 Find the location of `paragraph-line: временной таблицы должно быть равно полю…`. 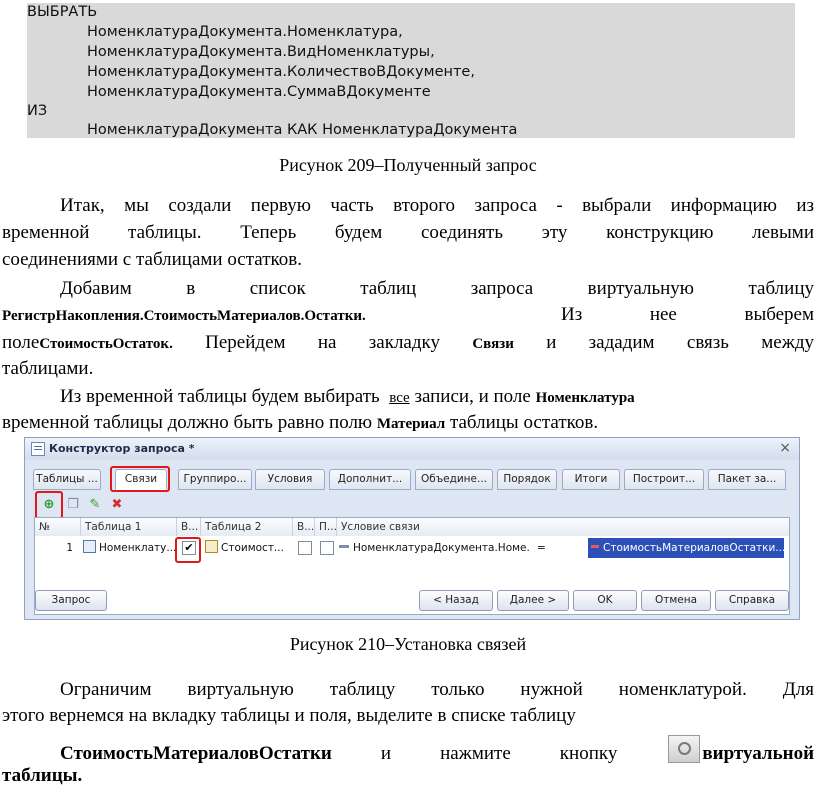

paragraph-line: временной таблицы должно быть равно полю… is located at coordinates (300, 422).